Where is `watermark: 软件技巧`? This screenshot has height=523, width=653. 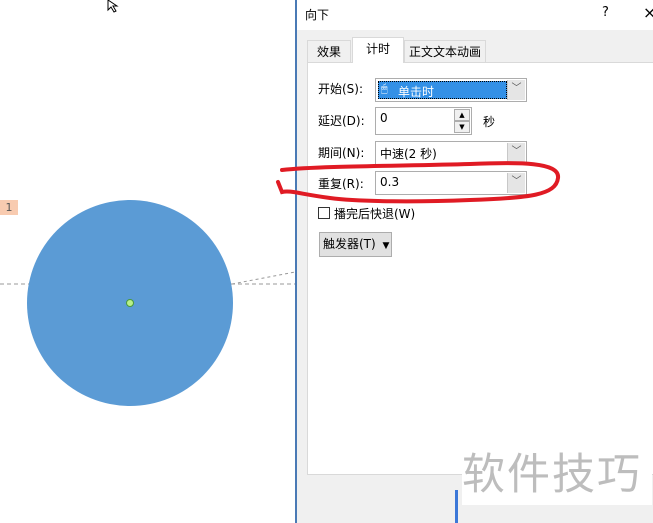
watermark: 软件技巧 is located at coordinates (557, 475).